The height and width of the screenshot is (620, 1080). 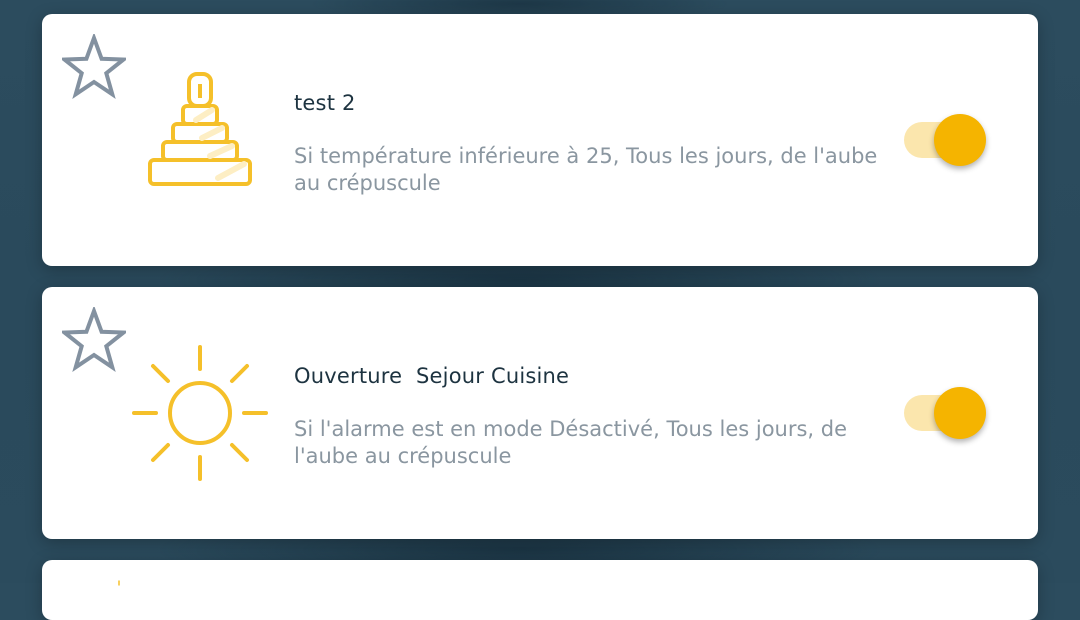 I want to click on scenario-title: Ouverture Sejour Cuisine, so click(x=432, y=376).